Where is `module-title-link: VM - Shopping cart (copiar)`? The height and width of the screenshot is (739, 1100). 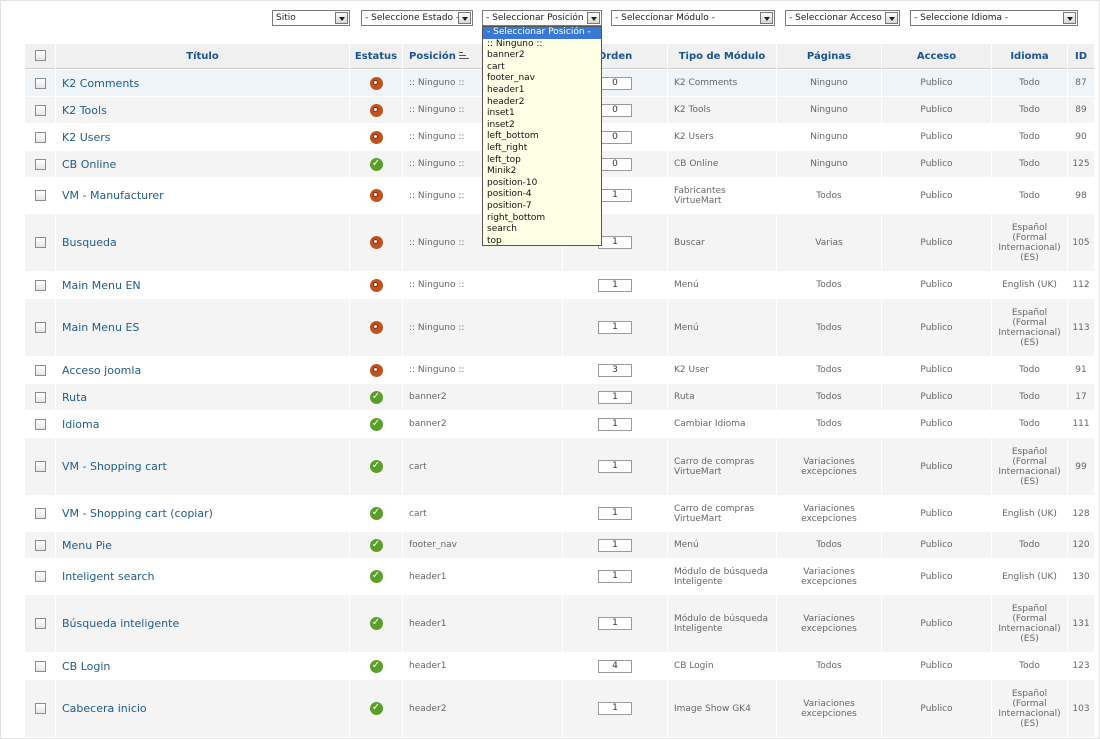 module-title-link: VM - Shopping cart (copiar) is located at coordinates (202, 513).